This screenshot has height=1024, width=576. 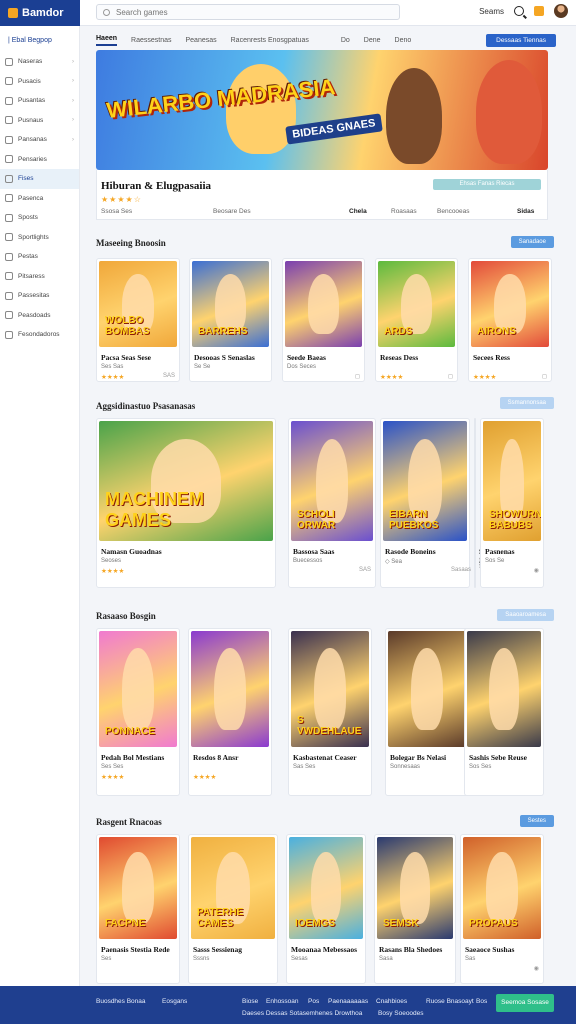 What do you see at coordinates (481, 1001) in the screenshot?
I see `footer-link: Bos` at bounding box center [481, 1001].